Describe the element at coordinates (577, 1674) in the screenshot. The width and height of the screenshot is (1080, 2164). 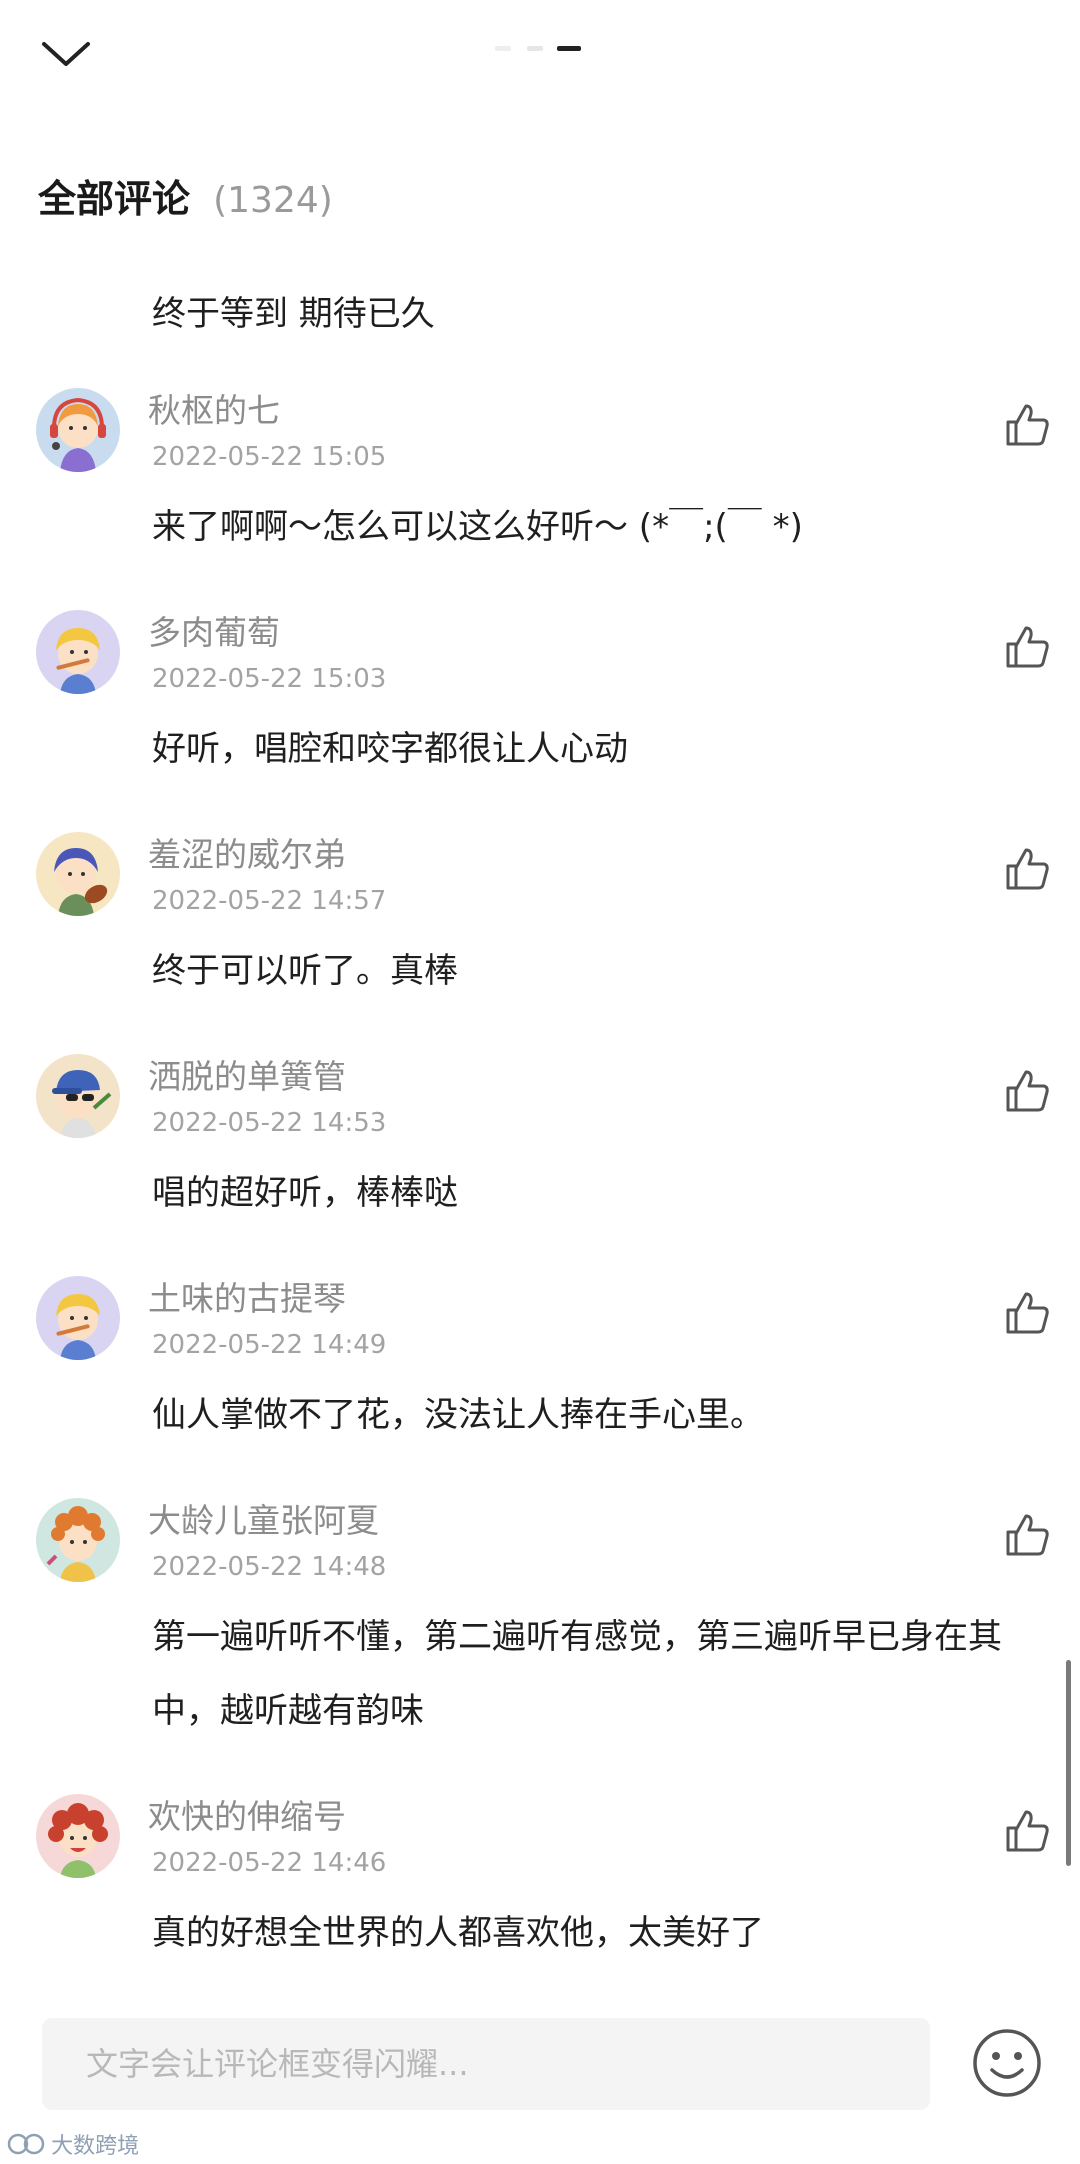
I see `comment-text: 第一遍听听不懂，第二遍听有感觉，第三遍听早已身在其中，越听越有韵味` at that location.